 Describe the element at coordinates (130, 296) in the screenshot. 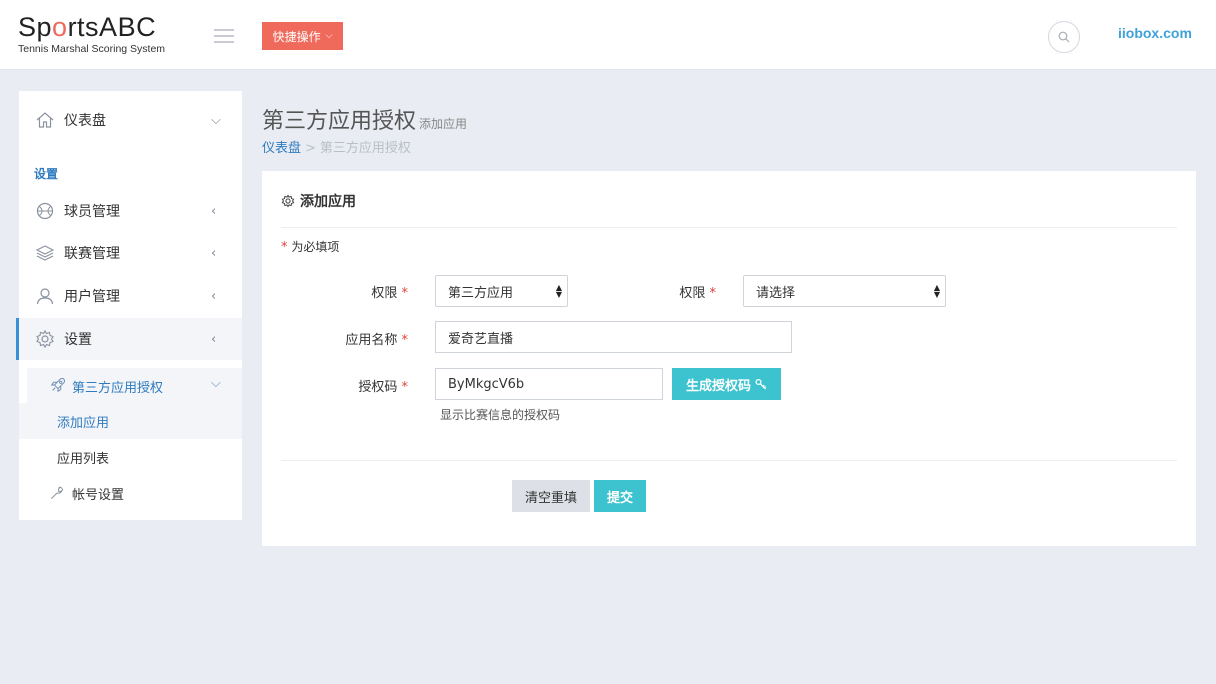

I see `sidebar-item-users: 用户管理 ‹` at that location.